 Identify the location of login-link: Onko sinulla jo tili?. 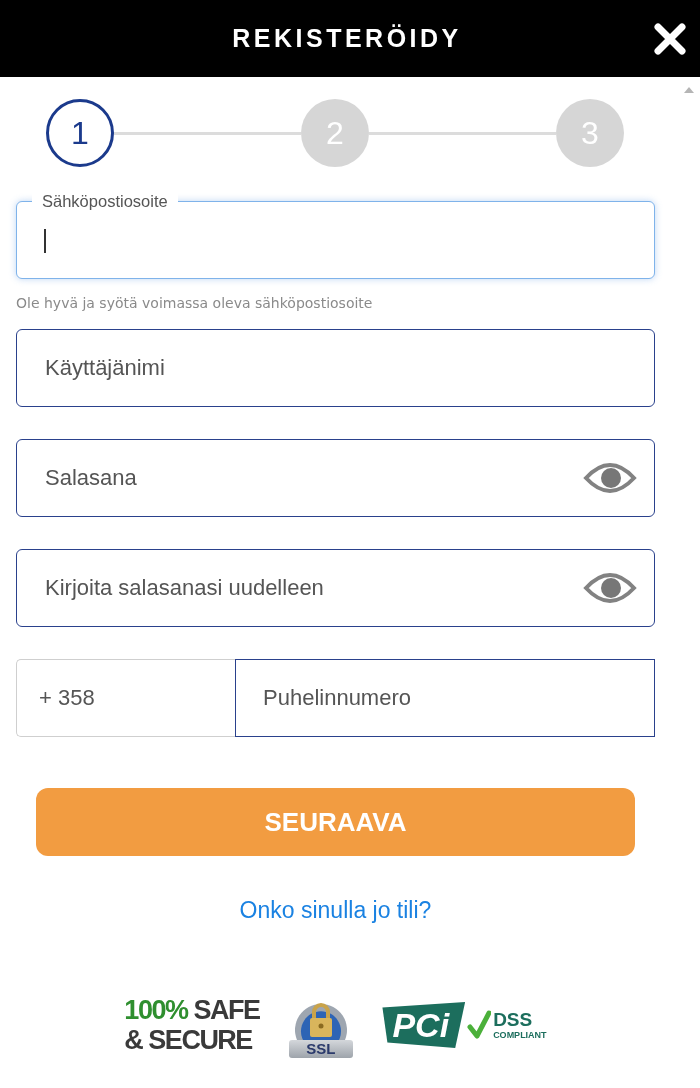
(335, 910).